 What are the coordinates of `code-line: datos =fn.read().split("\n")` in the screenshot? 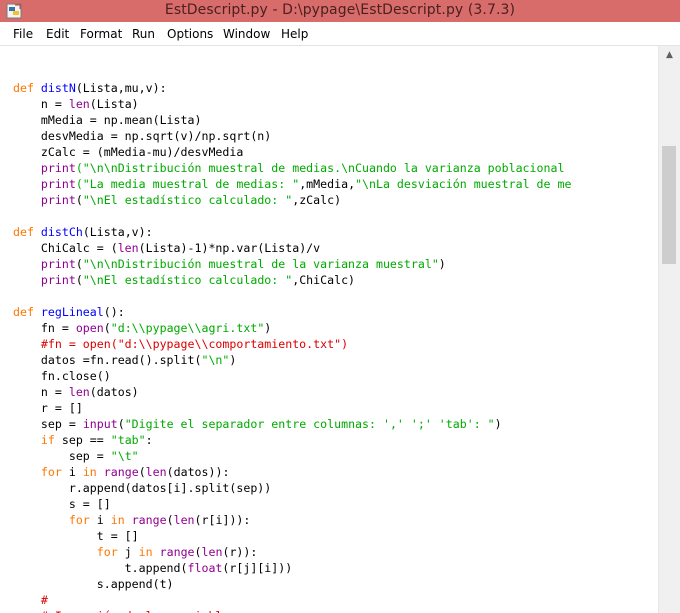 It's located at (124, 360).